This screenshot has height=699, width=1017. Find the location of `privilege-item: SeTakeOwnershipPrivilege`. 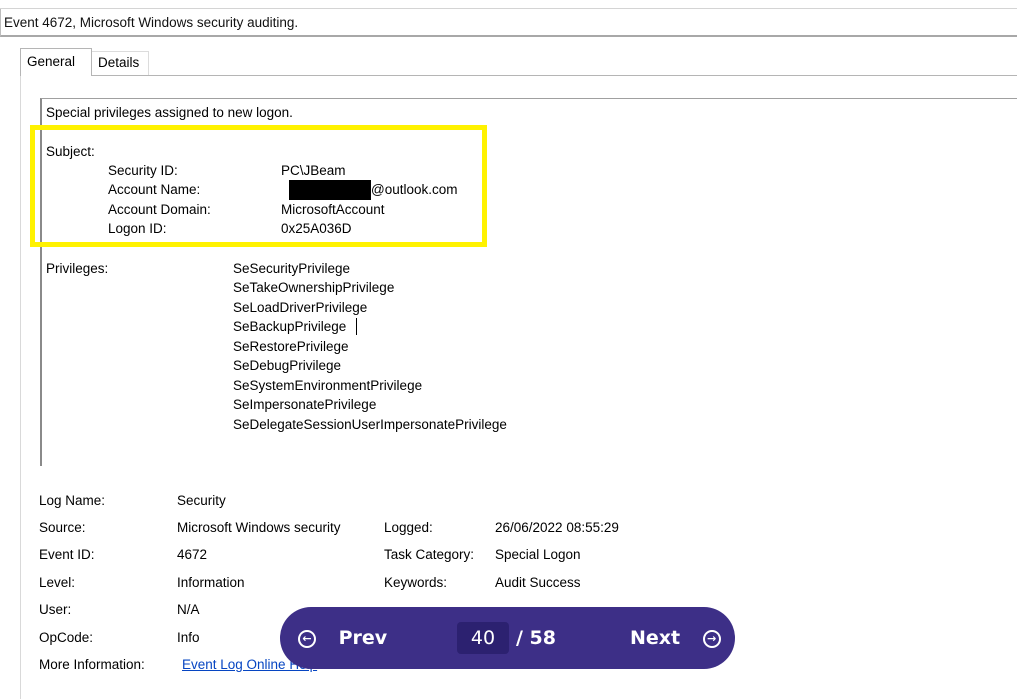

privilege-item: SeTakeOwnershipPrivilege is located at coordinates (314, 287).